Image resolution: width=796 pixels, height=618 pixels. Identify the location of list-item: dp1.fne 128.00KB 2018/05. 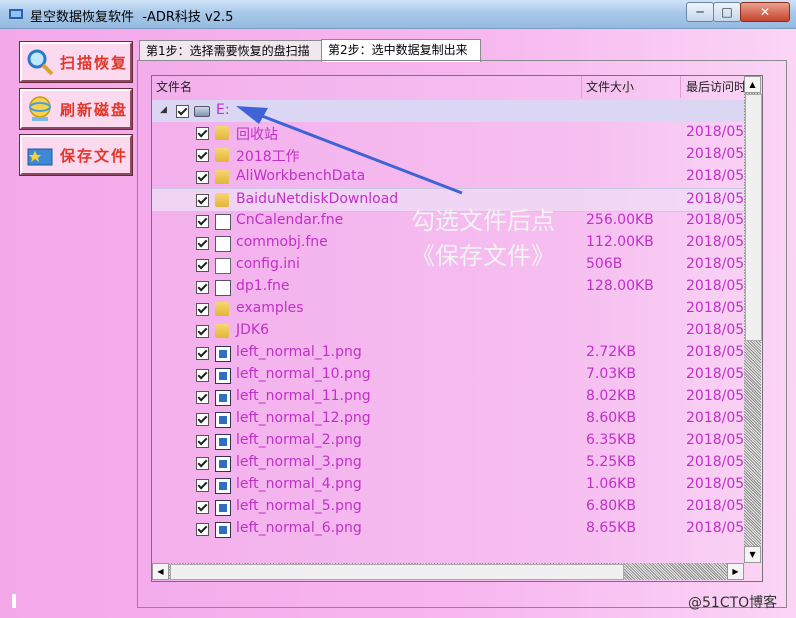
(457, 287).